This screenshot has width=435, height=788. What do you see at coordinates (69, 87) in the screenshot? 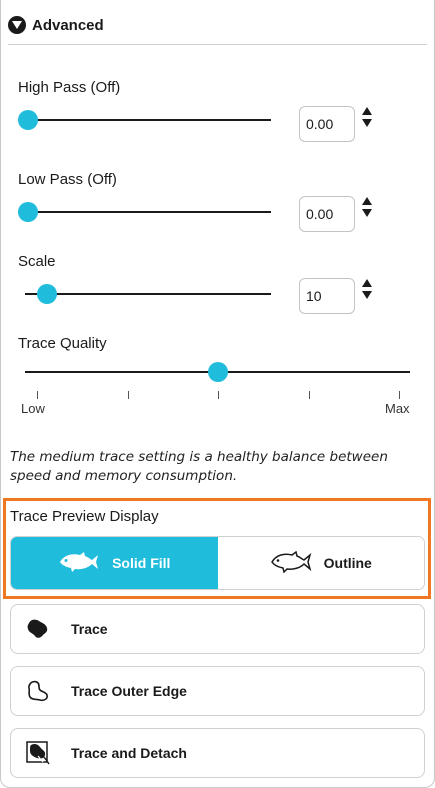
I see `high-pass-label: High Pass (Off)` at bounding box center [69, 87].